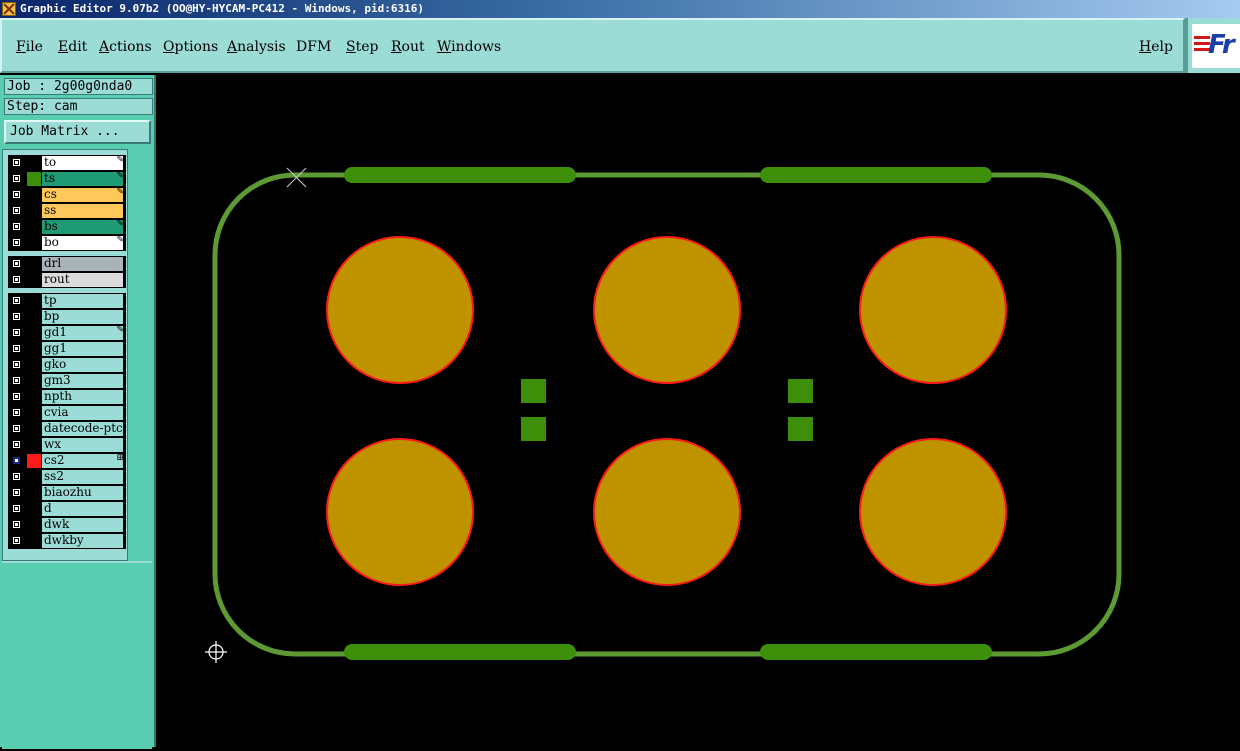 Image resolution: width=1240 pixels, height=751 pixels. Describe the element at coordinates (67, 381) in the screenshot. I see `layer-row-gm3: gm3` at that location.